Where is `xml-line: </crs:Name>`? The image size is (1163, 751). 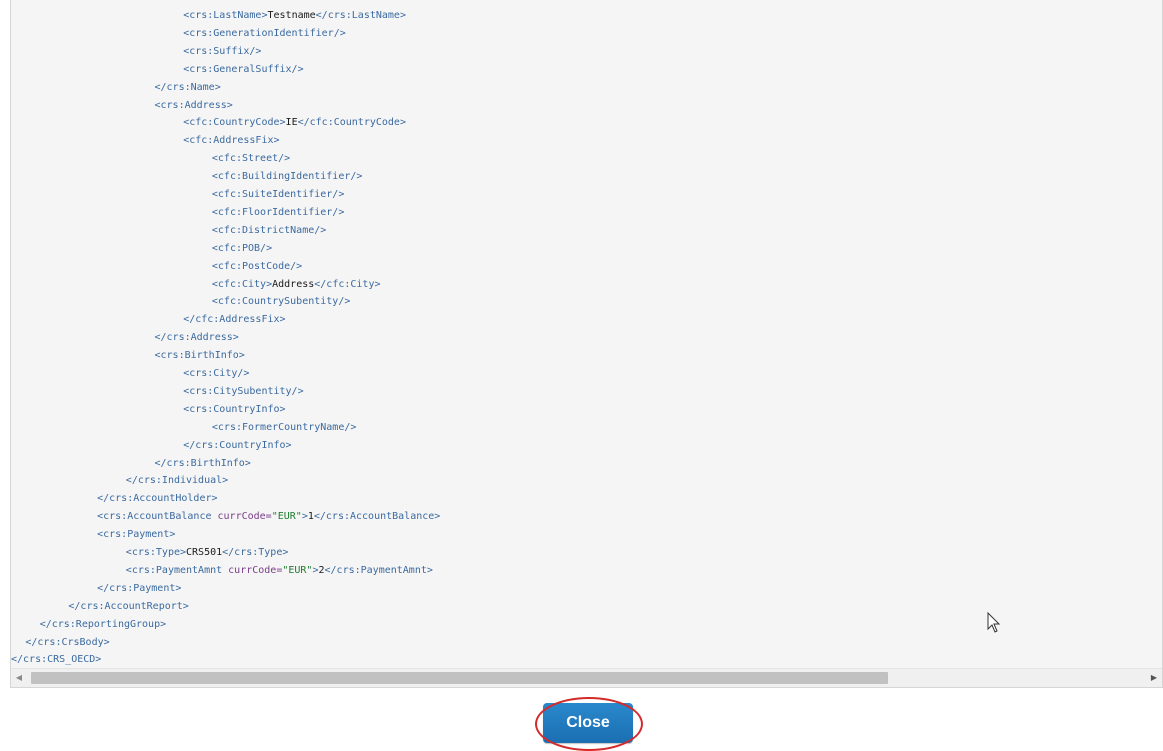 xml-line: </crs:Name> is located at coordinates (188, 88).